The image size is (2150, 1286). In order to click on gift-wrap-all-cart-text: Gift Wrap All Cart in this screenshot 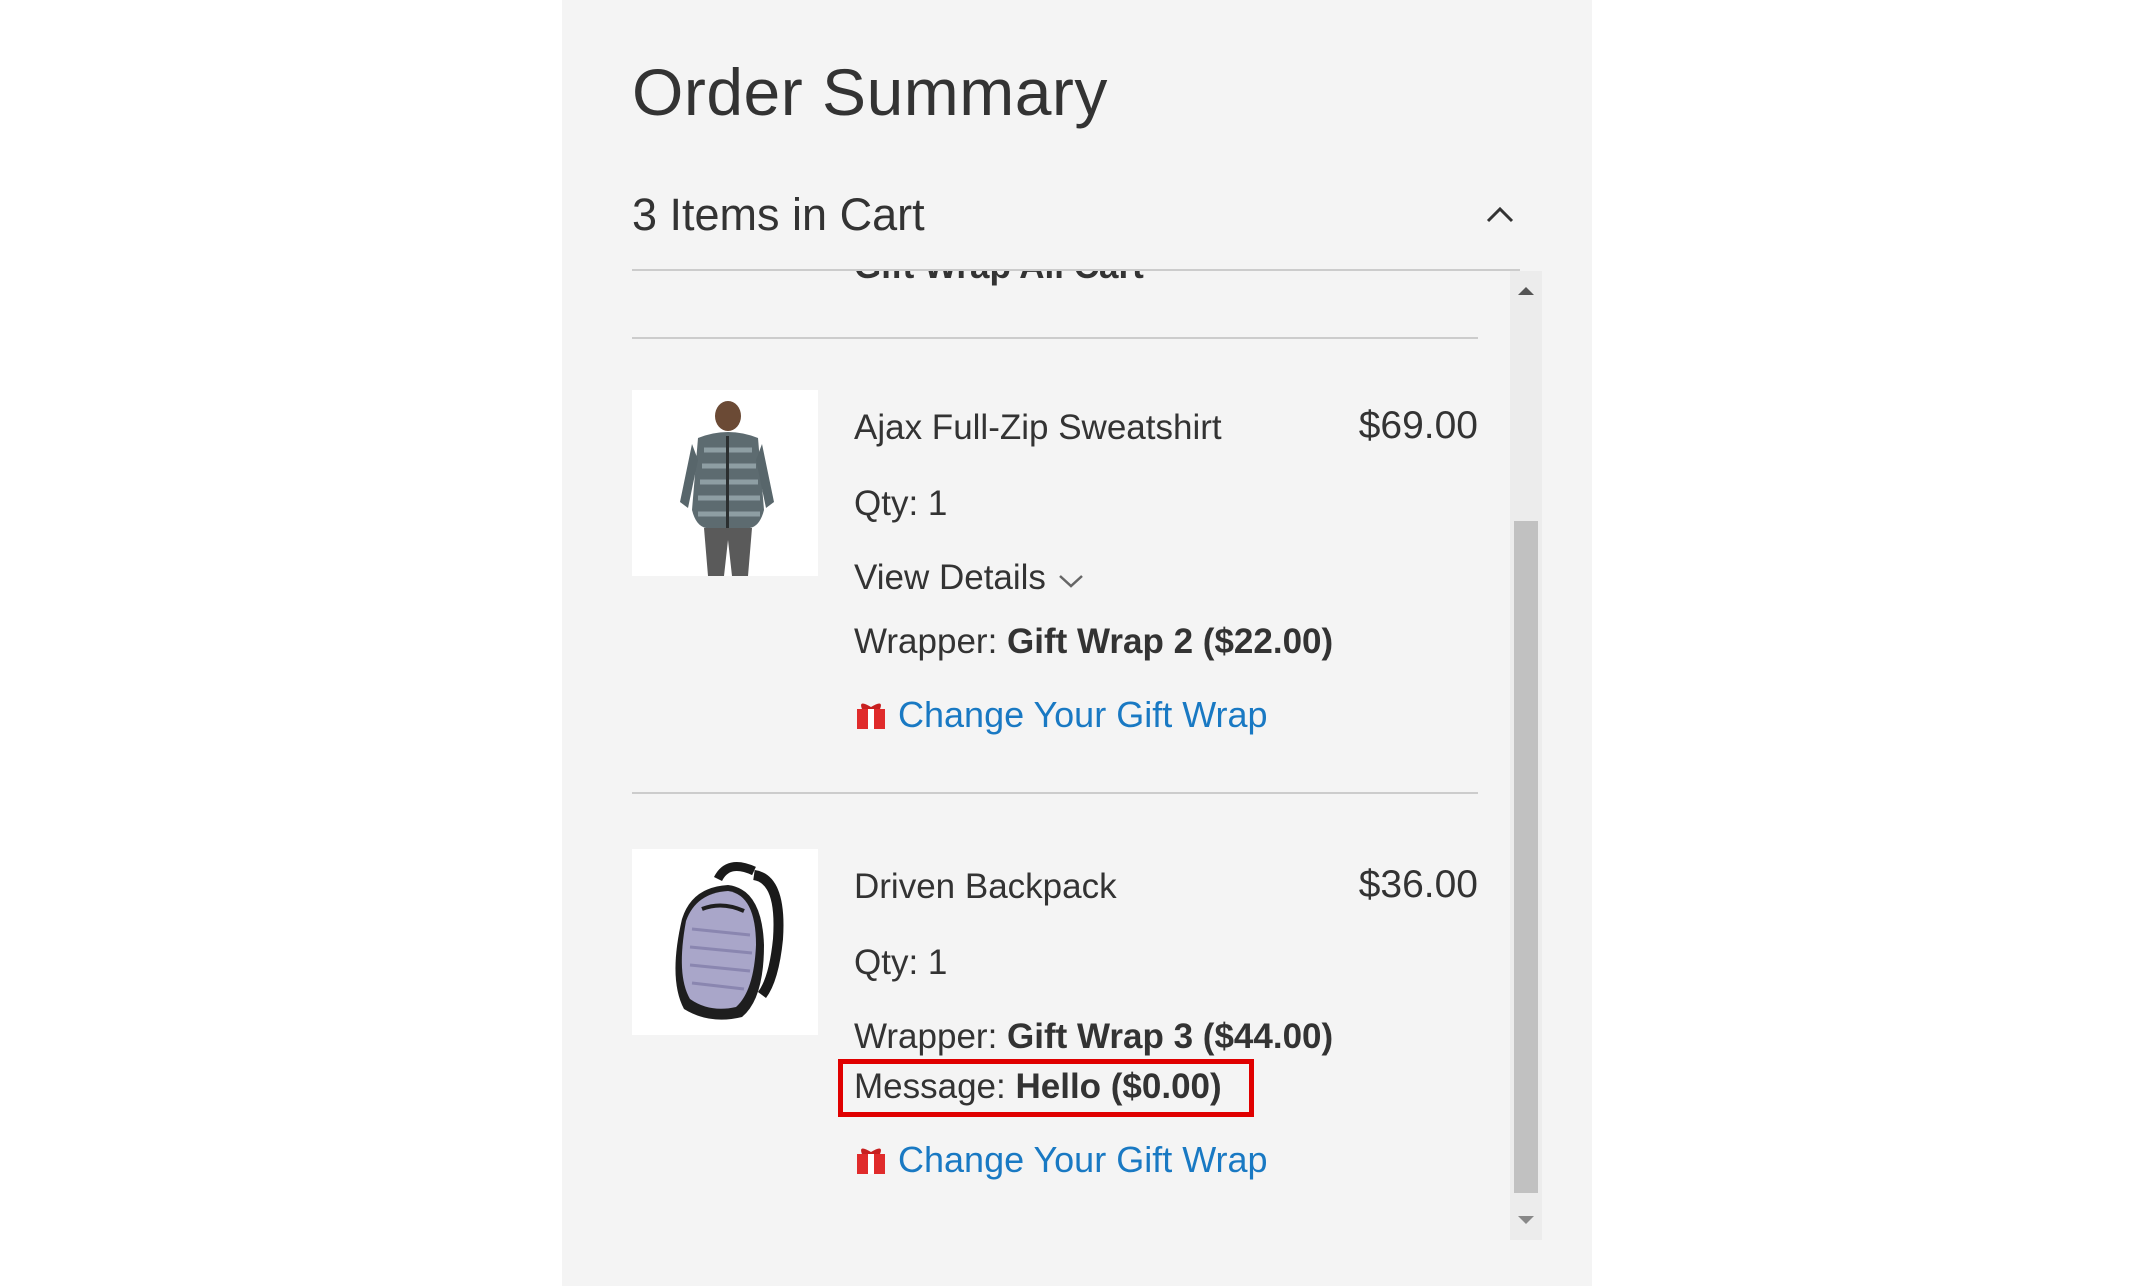, I will do `click(999, 279)`.